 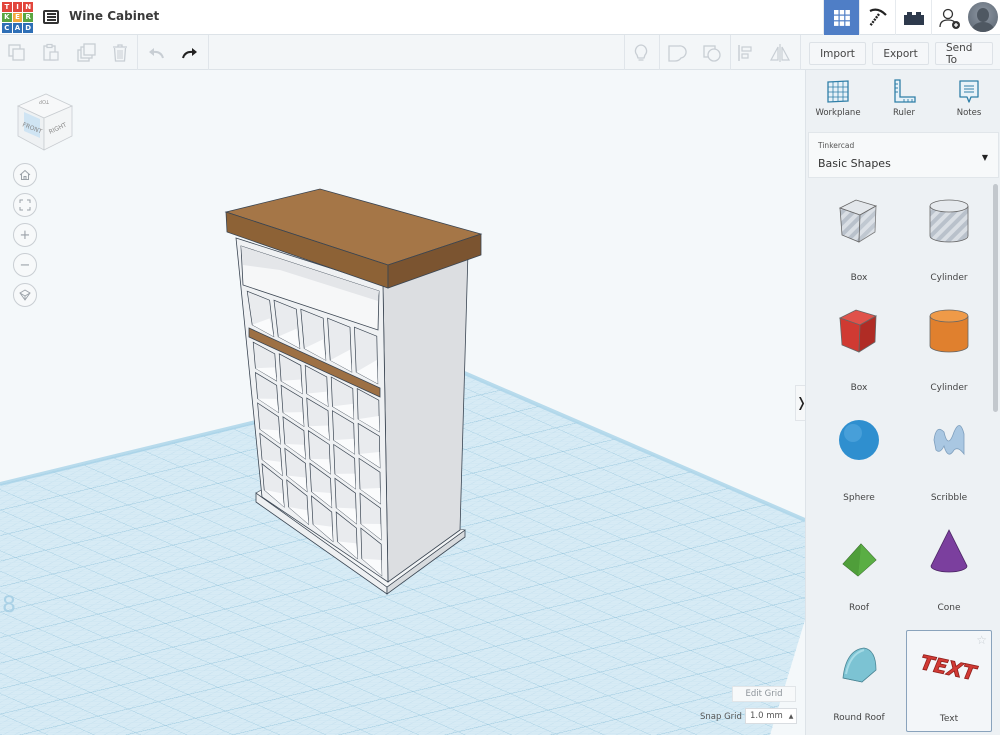 I want to click on align-button, so click(x=746, y=53).